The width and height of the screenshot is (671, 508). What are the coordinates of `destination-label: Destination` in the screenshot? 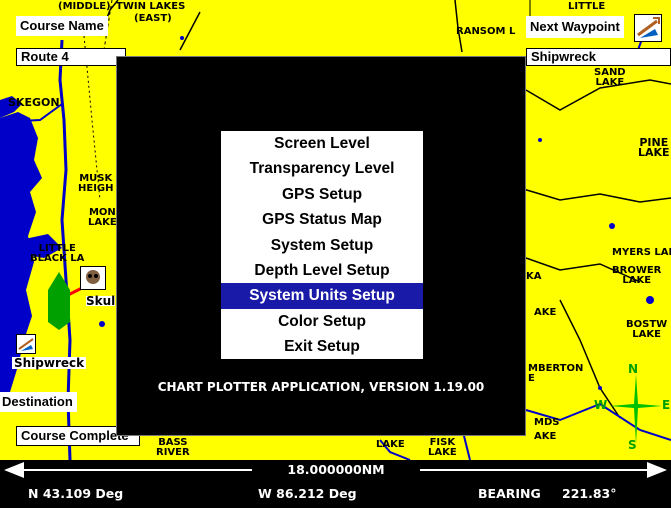 It's located at (38, 402).